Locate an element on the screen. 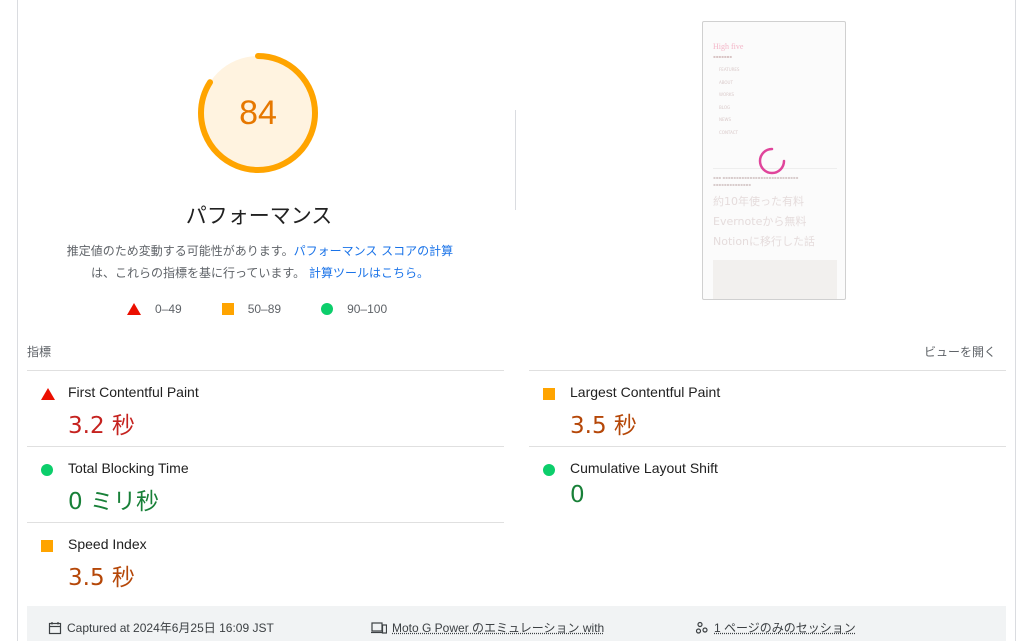  thumbnail-headline: 約10年使った有料 Evernoteから無料 Notionに移行した話 is located at coordinates (775, 222).